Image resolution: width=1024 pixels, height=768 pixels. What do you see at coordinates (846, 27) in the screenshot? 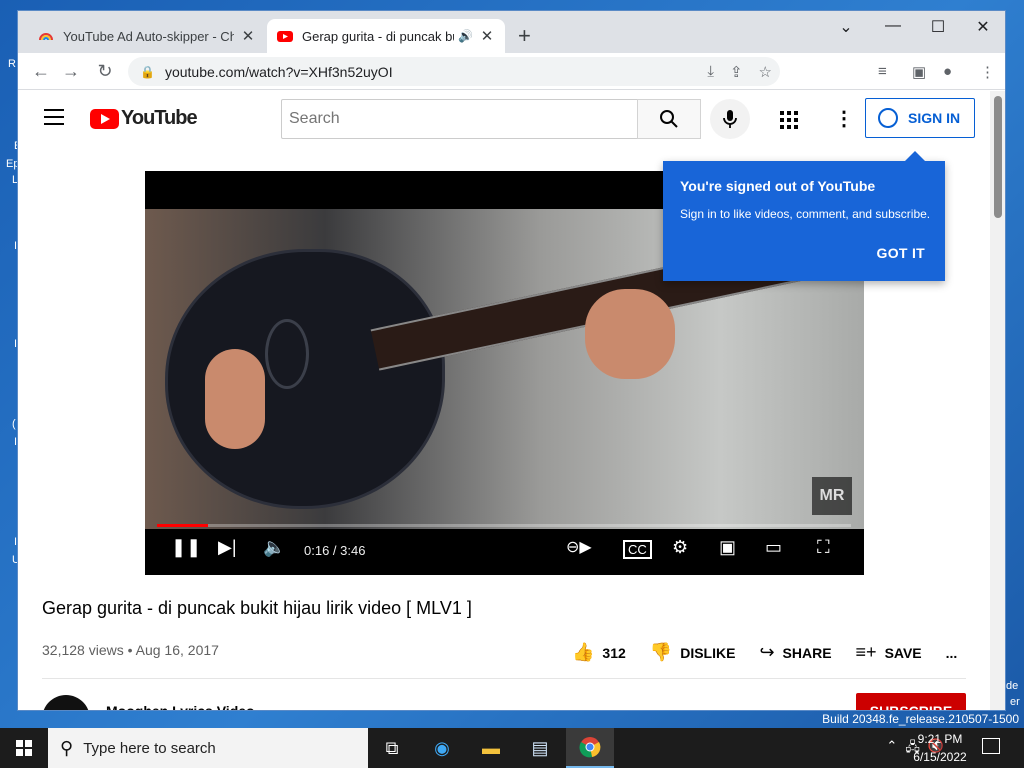
I see `chevron-down-icon: ⌄` at bounding box center [846, 27].